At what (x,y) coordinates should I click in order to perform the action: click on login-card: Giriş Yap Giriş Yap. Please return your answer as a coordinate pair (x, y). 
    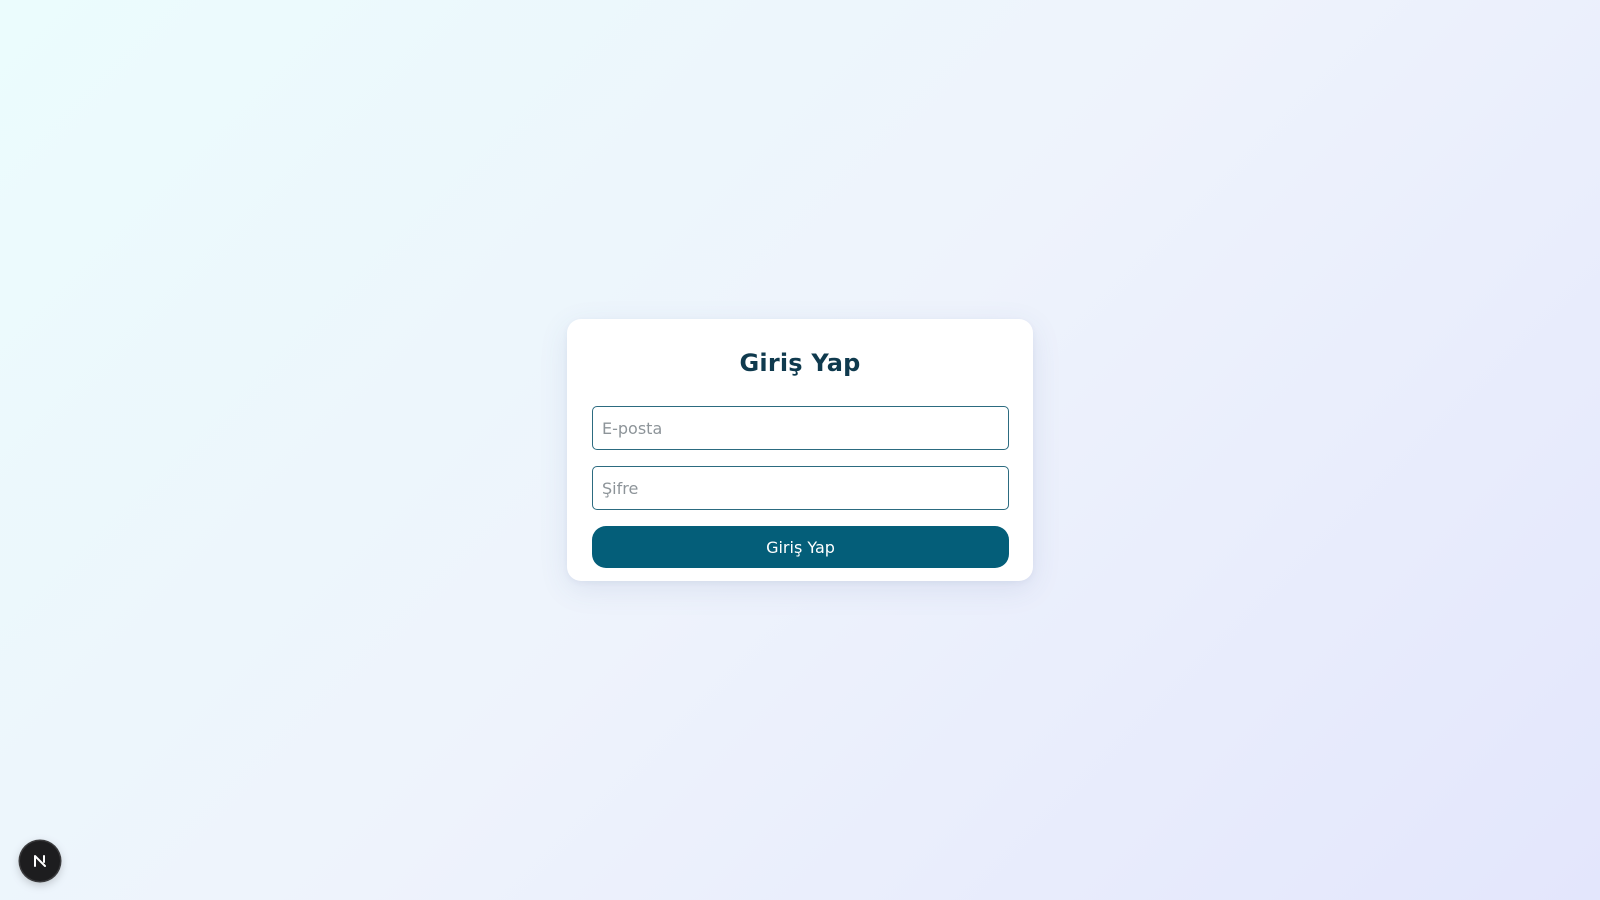
    Looking at the image, I should click on (800, 450).